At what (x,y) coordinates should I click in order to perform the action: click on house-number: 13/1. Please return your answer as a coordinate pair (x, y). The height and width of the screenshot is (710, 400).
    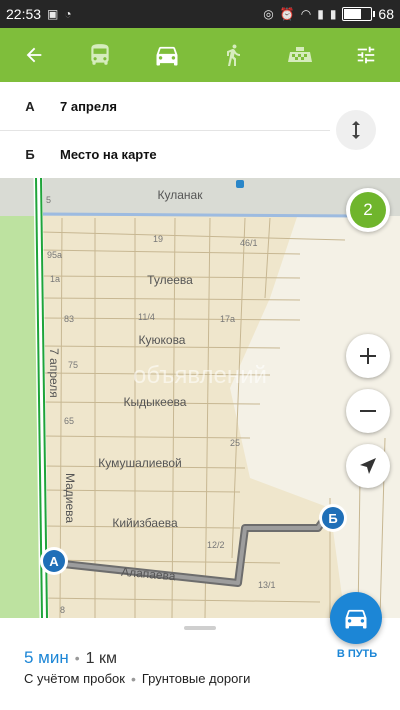
    Looking at the image, I should click on (267, 585).